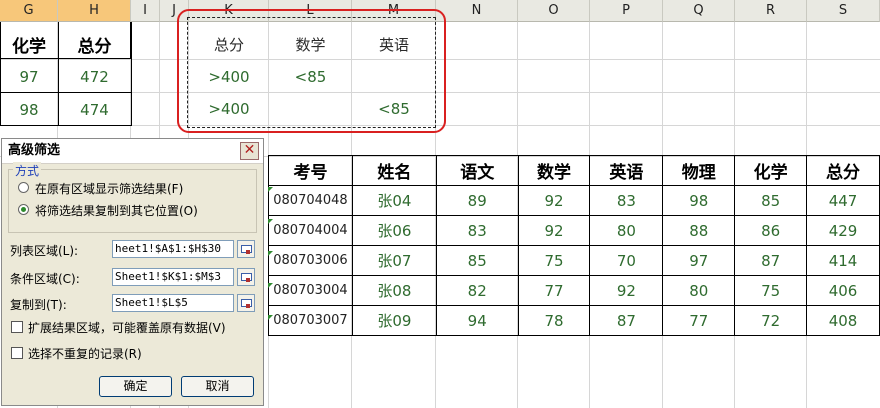 The width and height of the screenshot is (880, 408). What do you see at coordinates (771, 11) in the screenshot?
I see `column-header-r: R` at bounding box center [771, 11].